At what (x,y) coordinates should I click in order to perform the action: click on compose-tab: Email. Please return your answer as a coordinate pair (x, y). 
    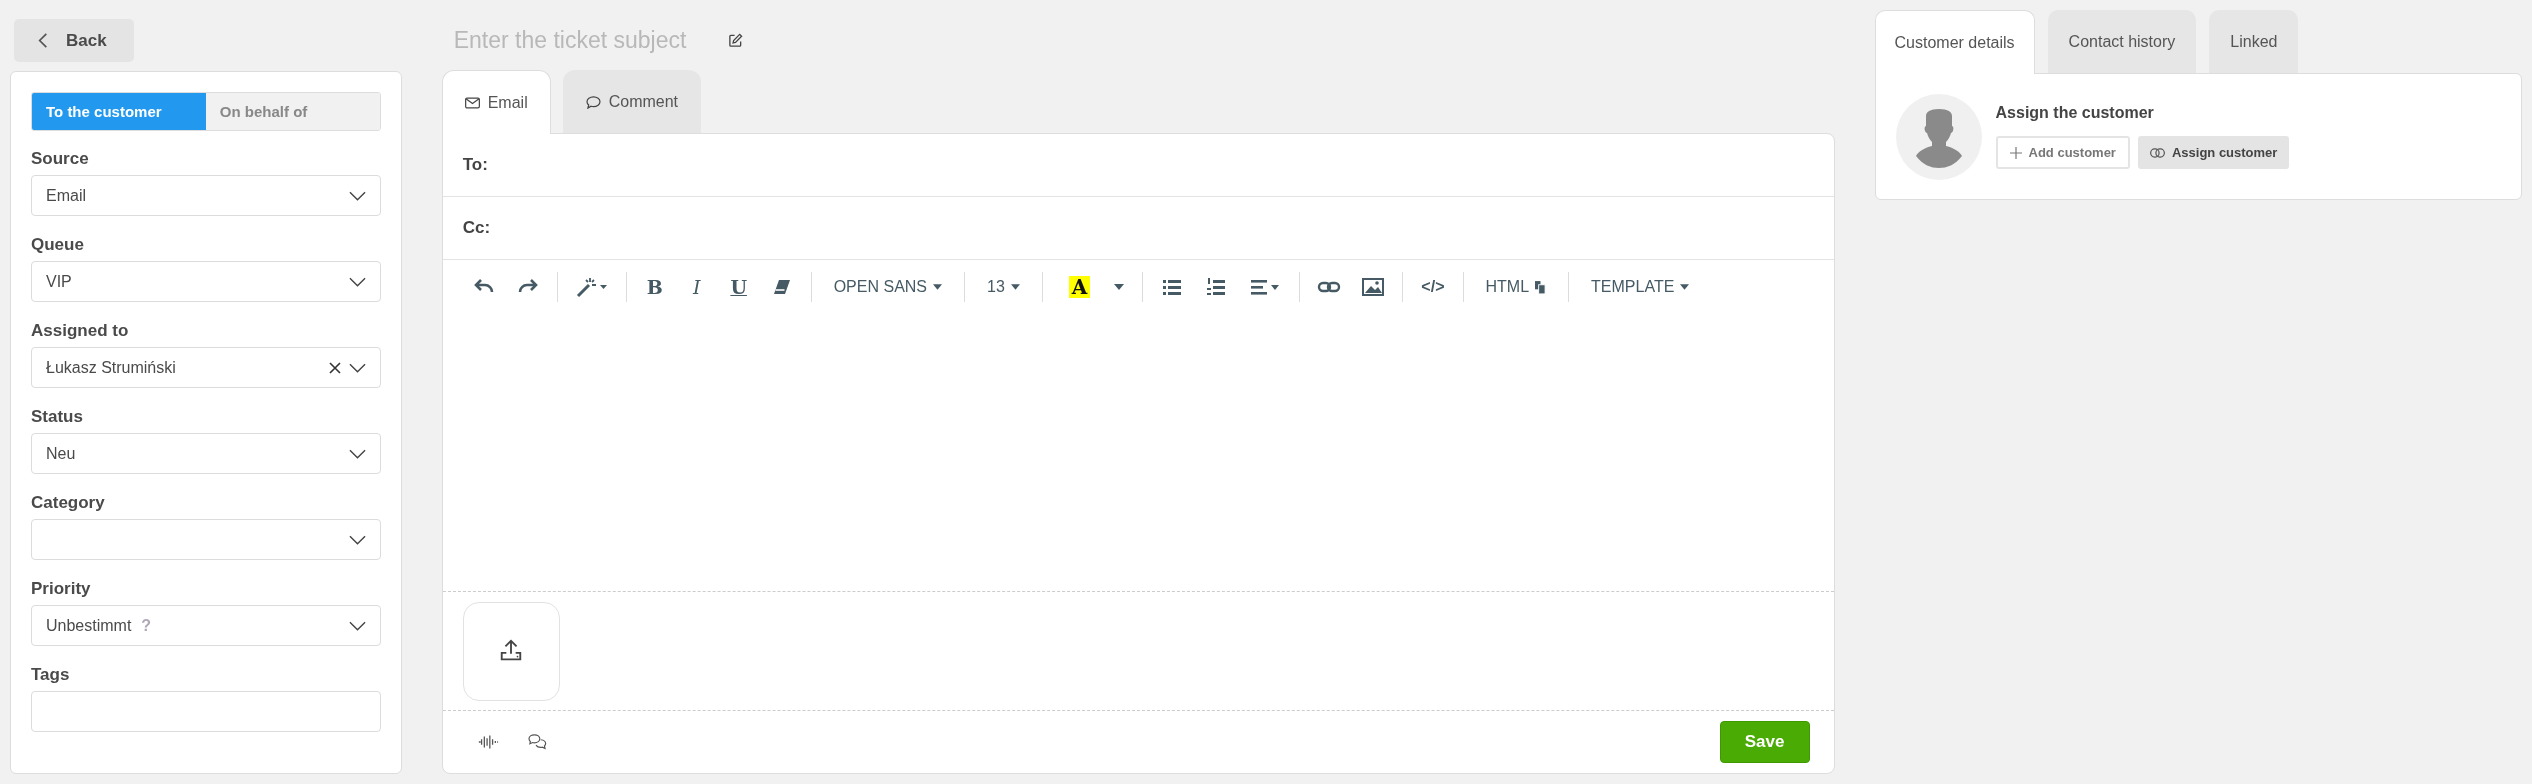
    Looking at the image, I should click on (496, 102).